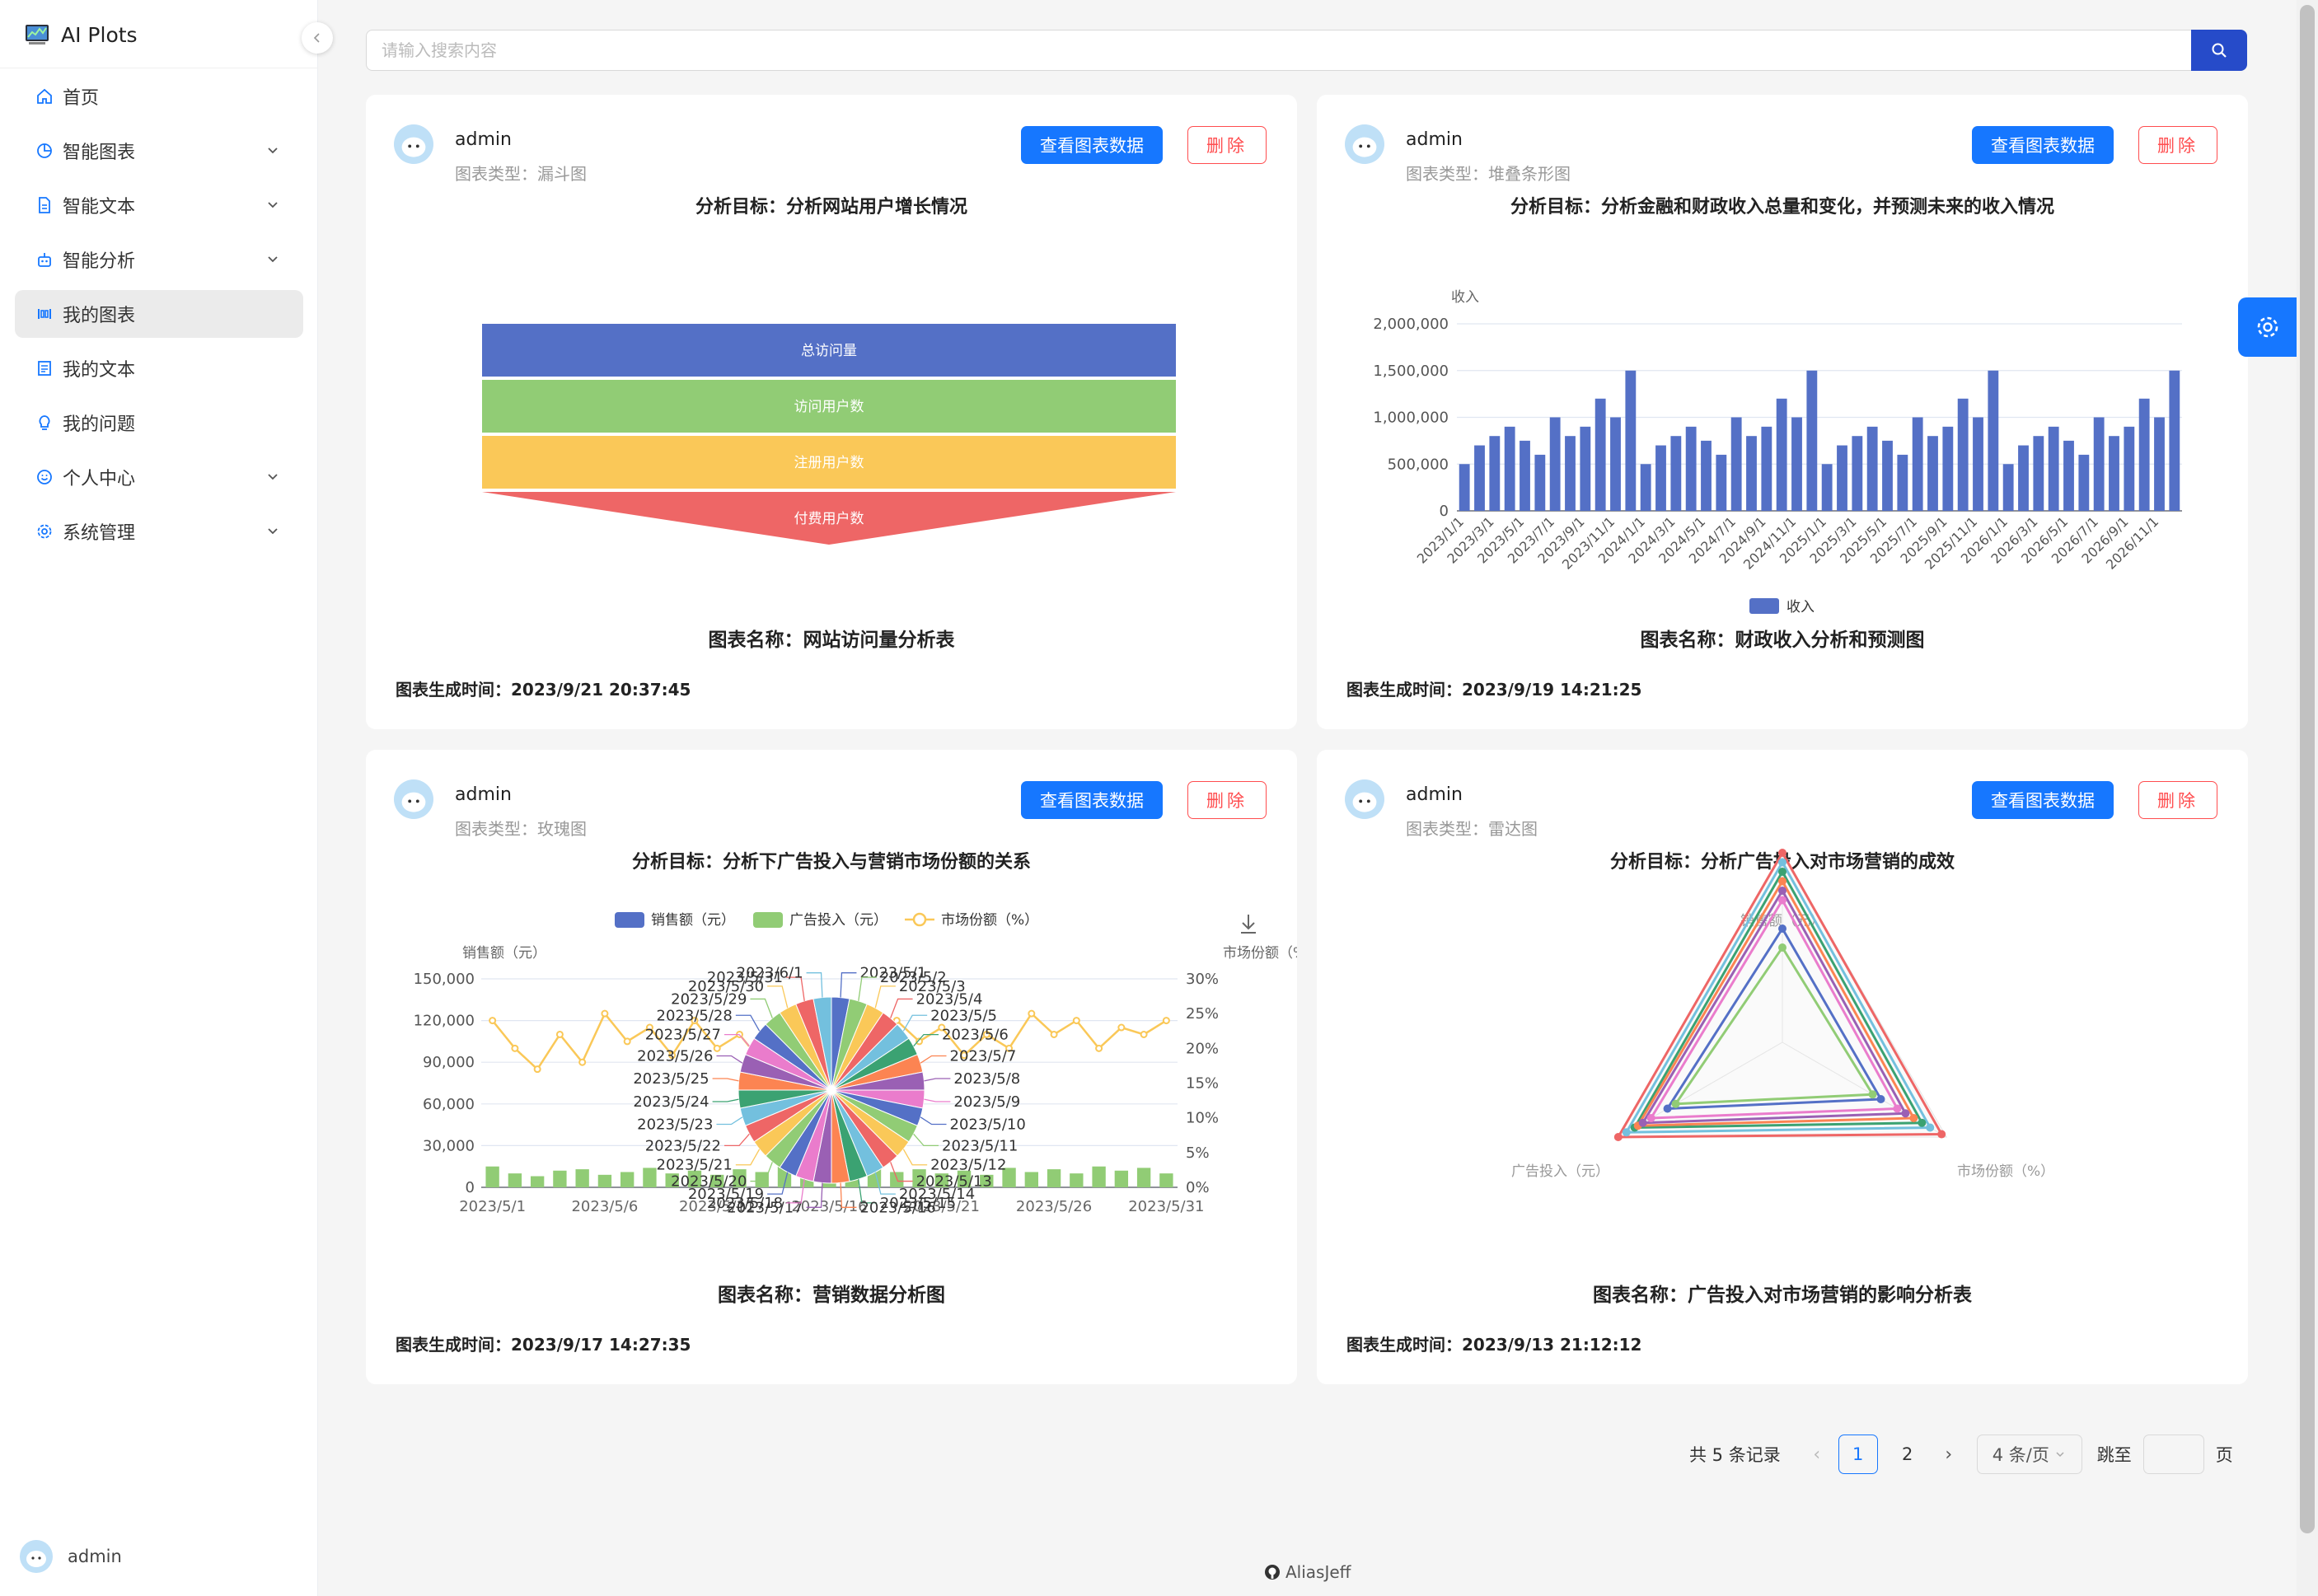 The width and height of the screenshot is (2318, 1596). What do you see at coordinates (671, 1079) in the screenshot?
I see `pie-label: 2023/5/25` at bounding box center [671, 1079].